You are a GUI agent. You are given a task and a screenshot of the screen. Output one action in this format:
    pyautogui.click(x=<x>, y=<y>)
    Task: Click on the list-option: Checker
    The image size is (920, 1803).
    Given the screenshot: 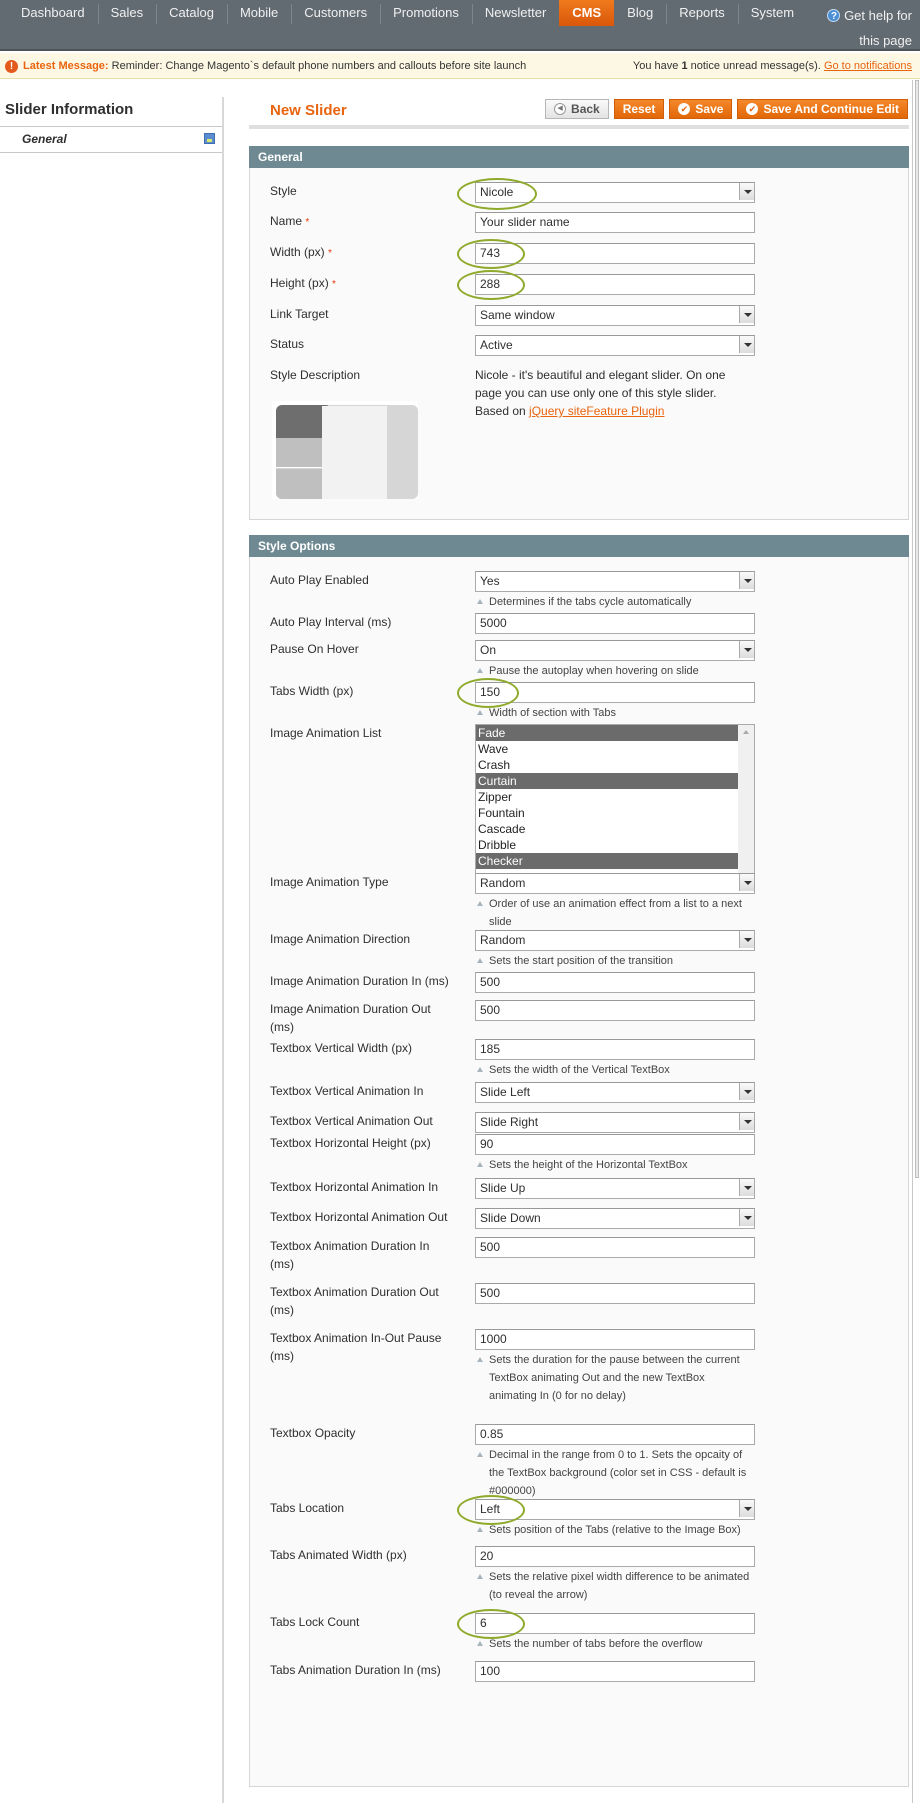 What is the action you would take?
    pyautogui.click(x=607, y=861)
    